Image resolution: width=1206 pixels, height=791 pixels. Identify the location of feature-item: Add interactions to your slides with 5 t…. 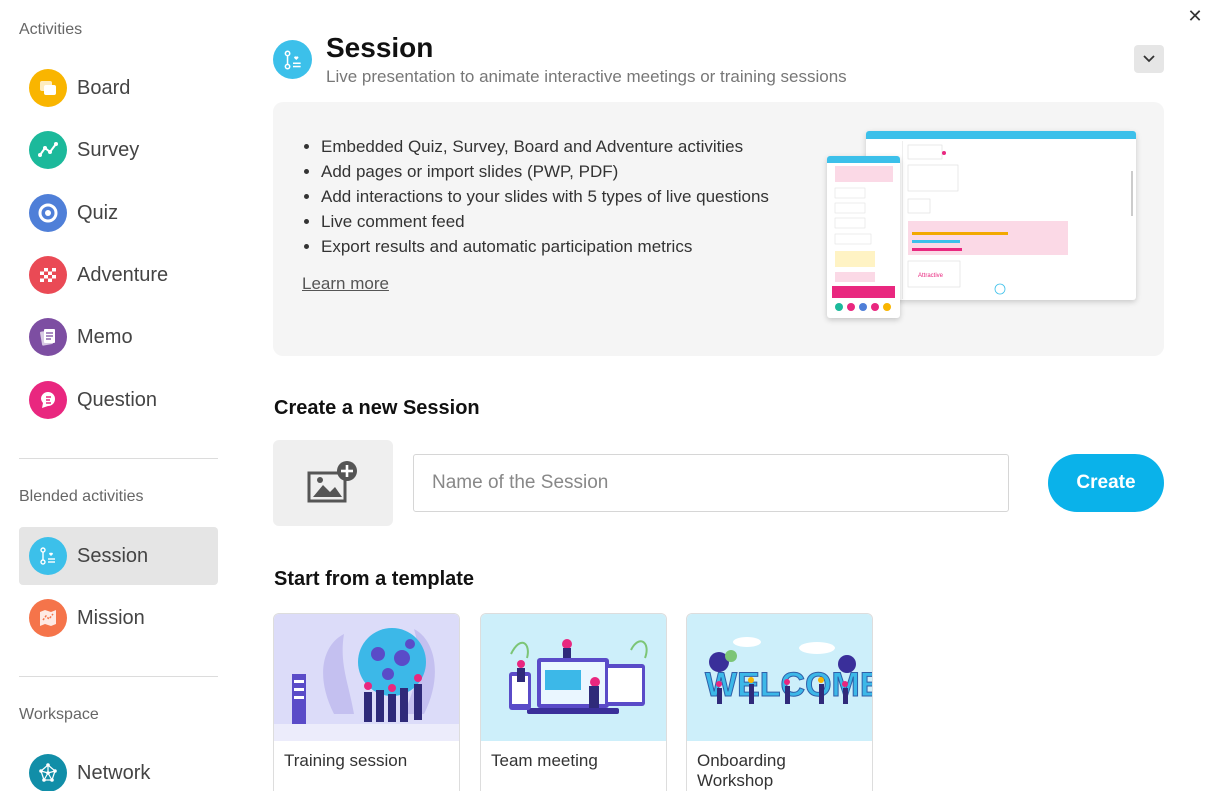
(545, 196).